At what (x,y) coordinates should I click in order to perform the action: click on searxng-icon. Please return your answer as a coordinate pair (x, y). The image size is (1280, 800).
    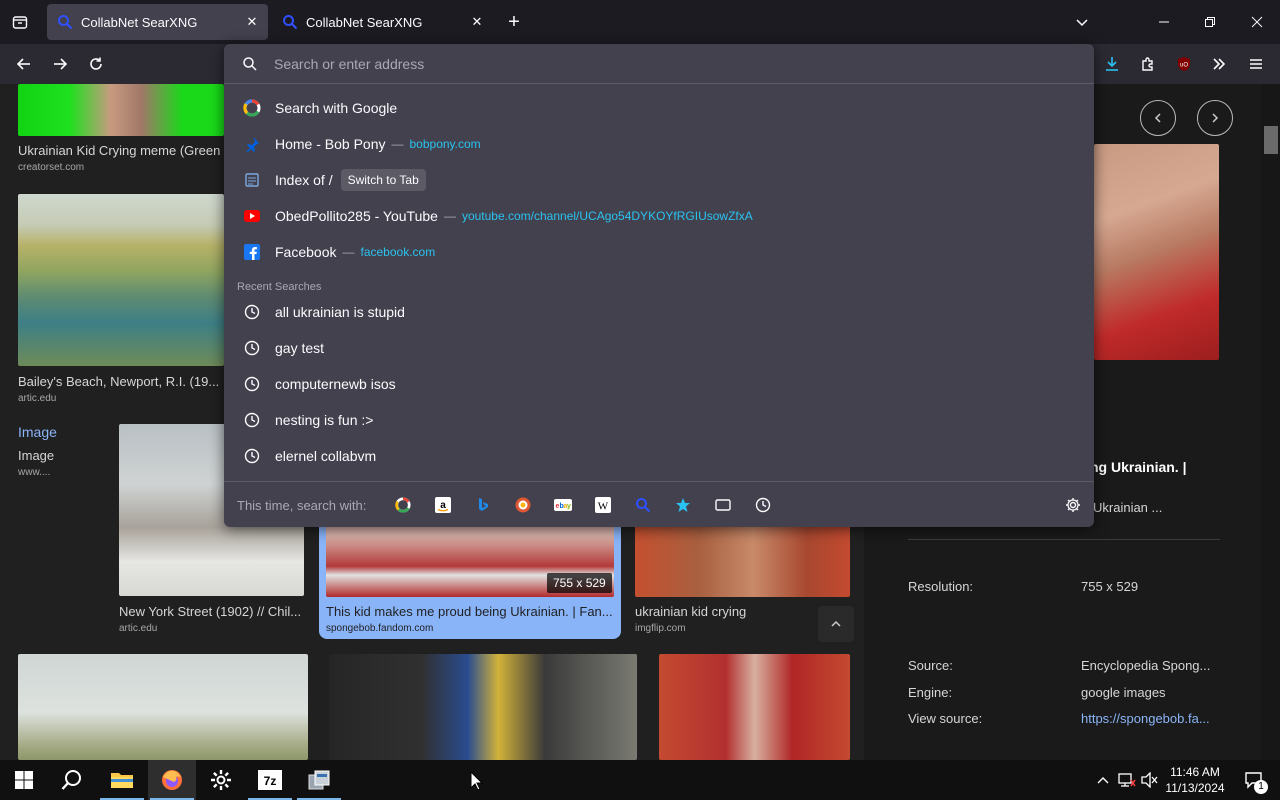
    Looking at the image, I should click on (643, 505).